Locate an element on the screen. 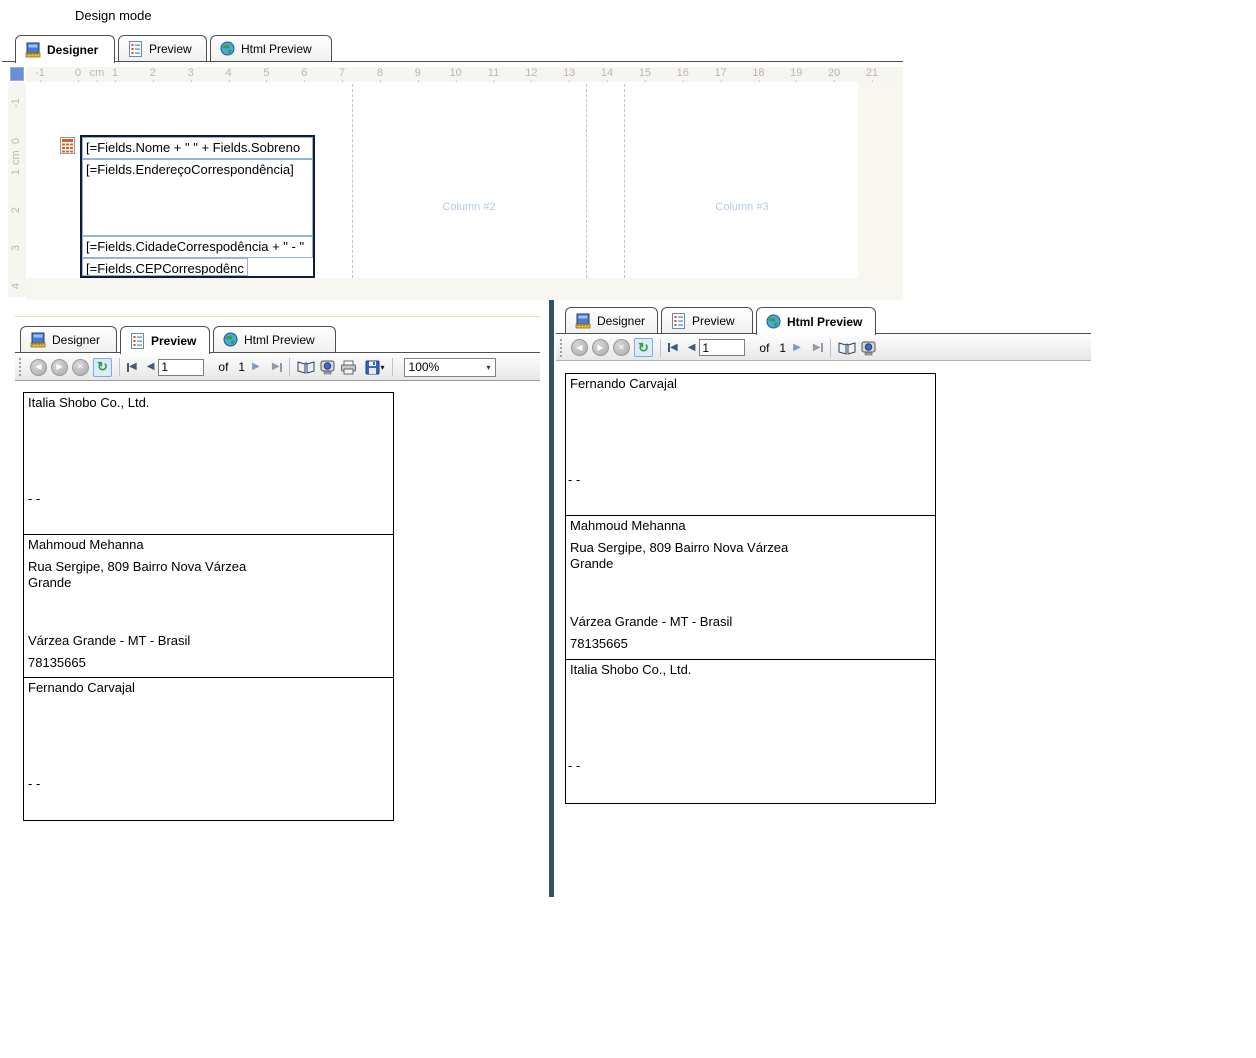 The height and width of the screenshot is (1058, 1256). ruler-label: 7 is located at coordinates (342, 75).